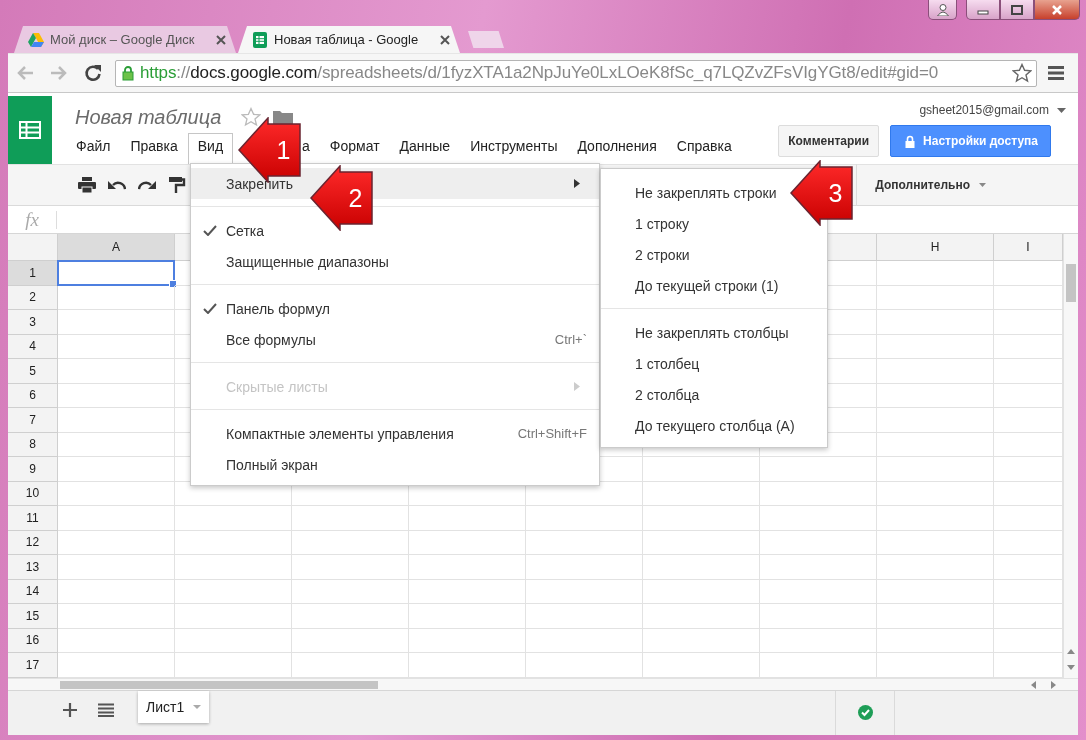  What do you see at coordinates (930, 185) in the screenshot?
I see `more-menu: Дополнительно` at bounding box center [930, 185].